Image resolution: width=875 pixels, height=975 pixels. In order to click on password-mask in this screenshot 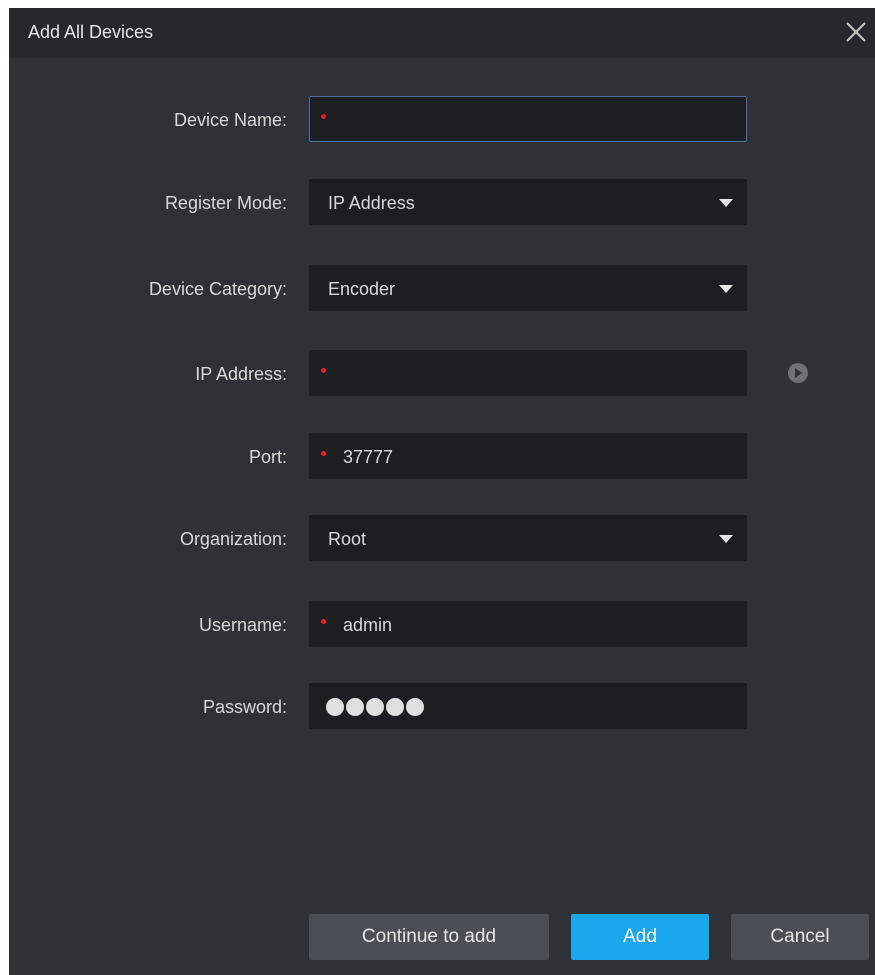, I will do `click(376, 707)`.